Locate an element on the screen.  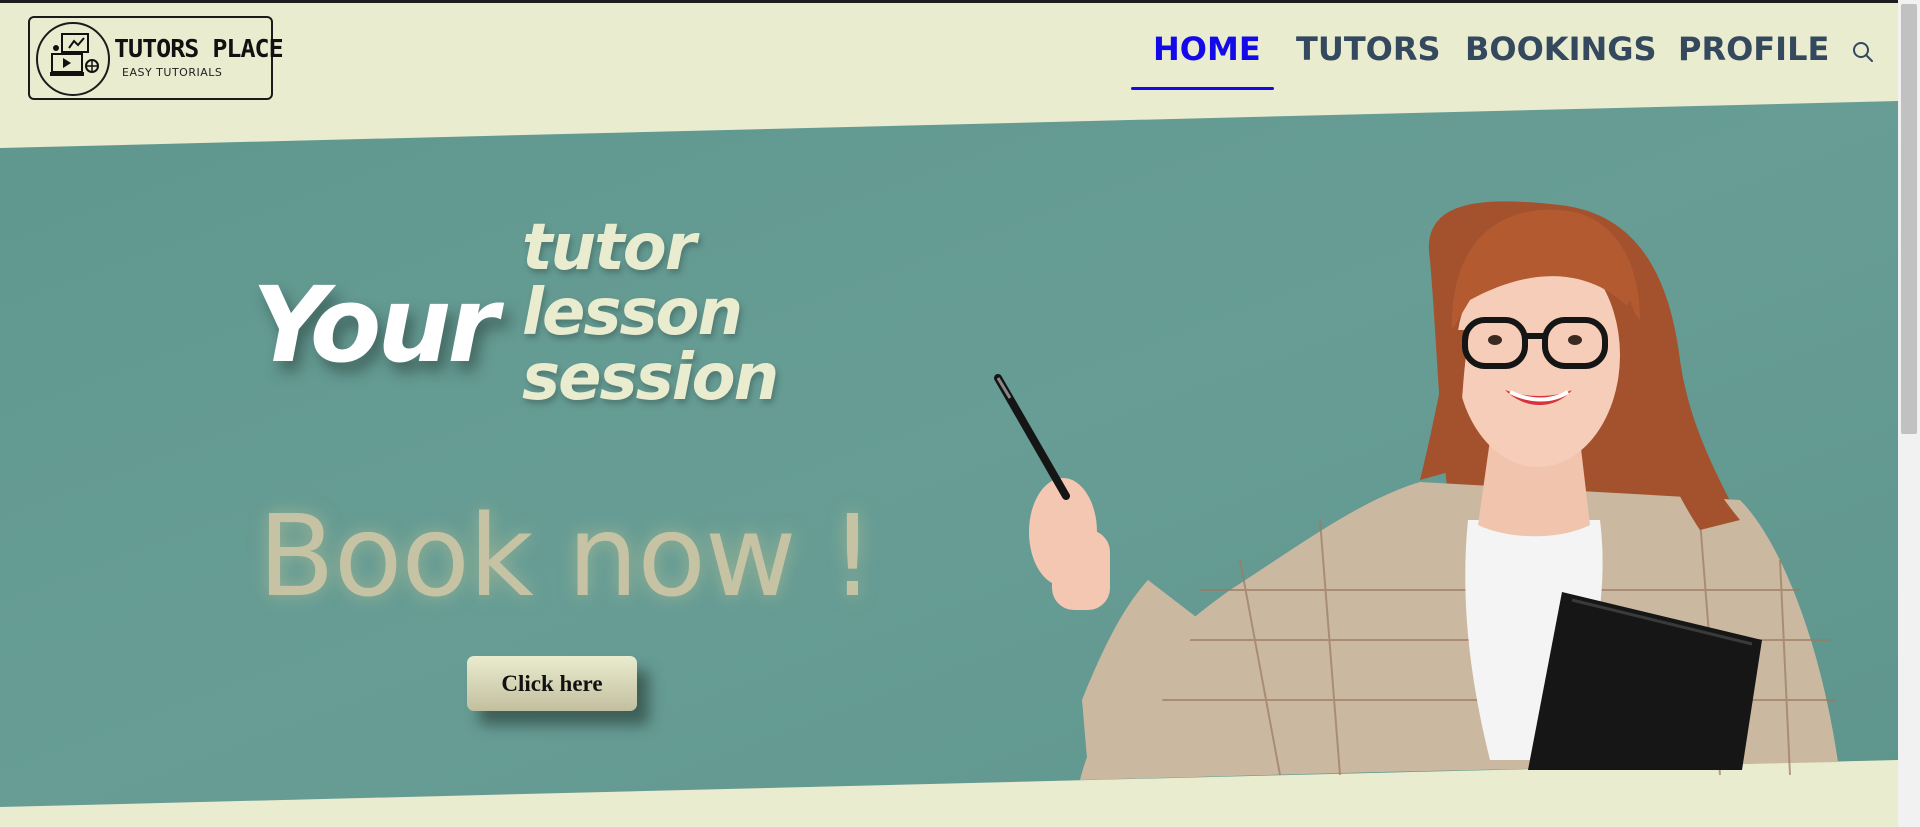
logo-emblem-icon is located at coordinates (73, 59).